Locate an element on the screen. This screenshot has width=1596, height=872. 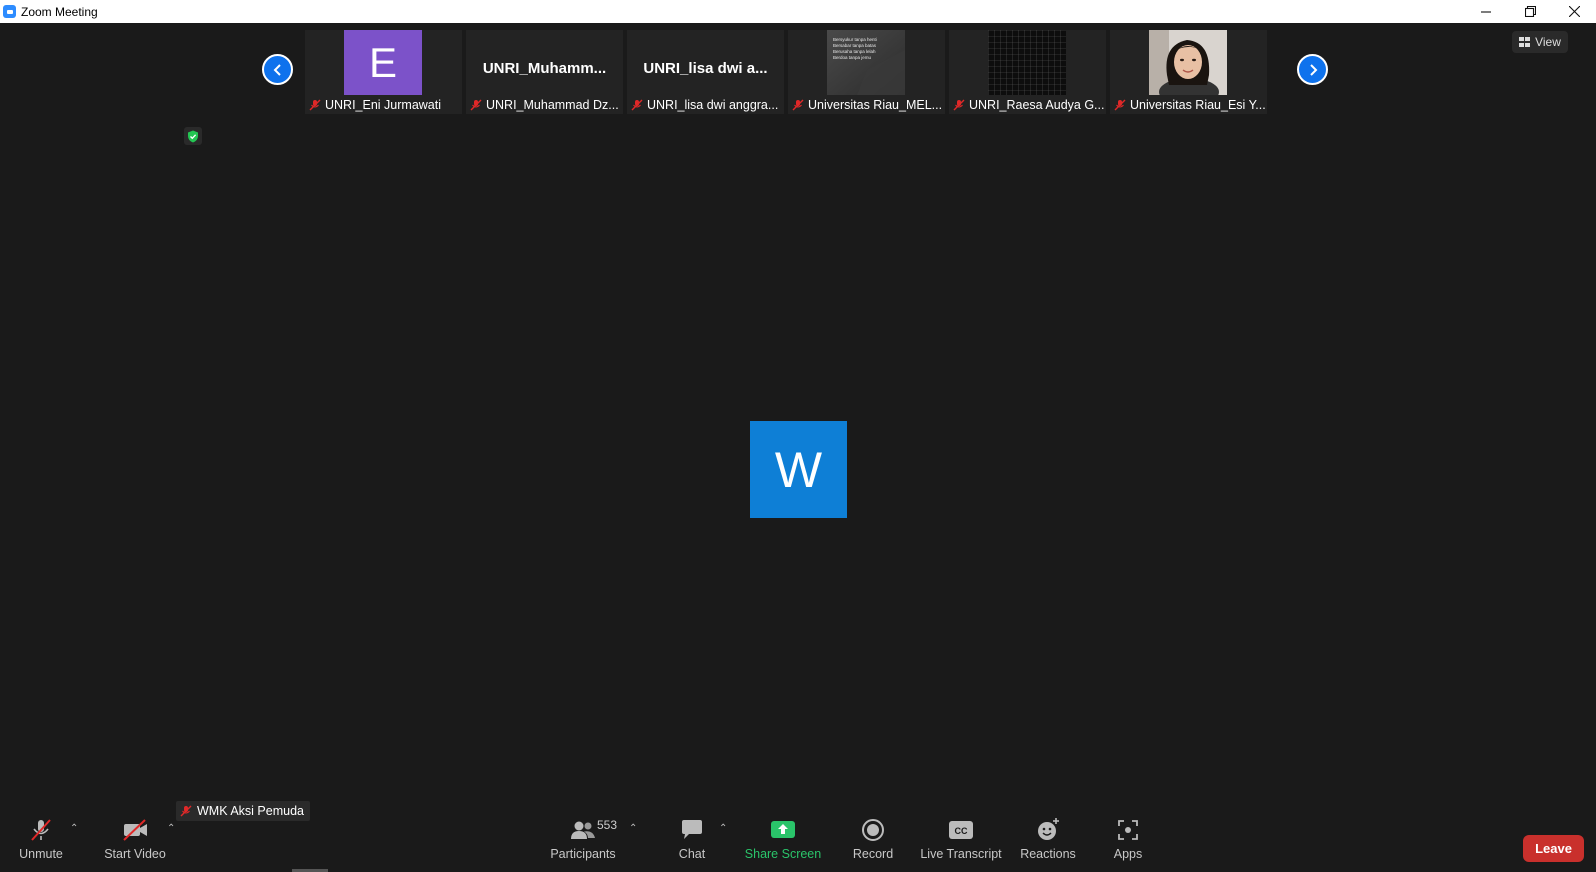
record-button: Record is located at coordinates (873, 838).